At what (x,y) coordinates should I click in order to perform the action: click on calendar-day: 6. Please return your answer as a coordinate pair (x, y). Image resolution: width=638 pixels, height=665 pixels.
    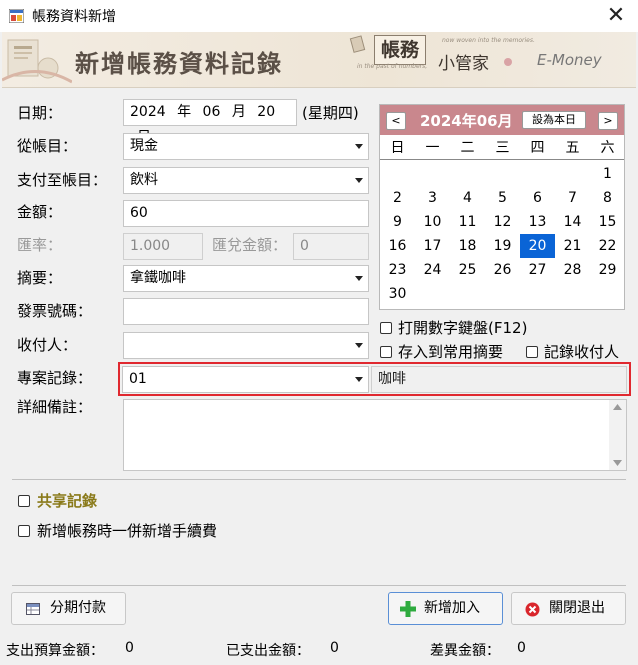
    Looking at the image, I should click on (537, 198).